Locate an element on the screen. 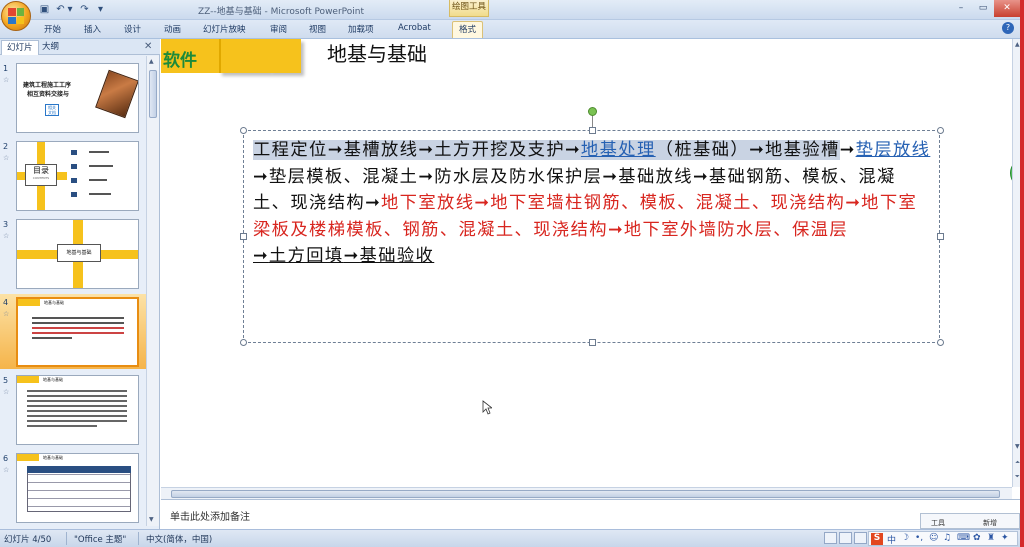 This screenshot has height=547, width=1024. ime-toolbar: S 中 ☽ •, ☺ ♫ ⌨ ✿ ♜ ✦ is located at coordinates (943, 538).